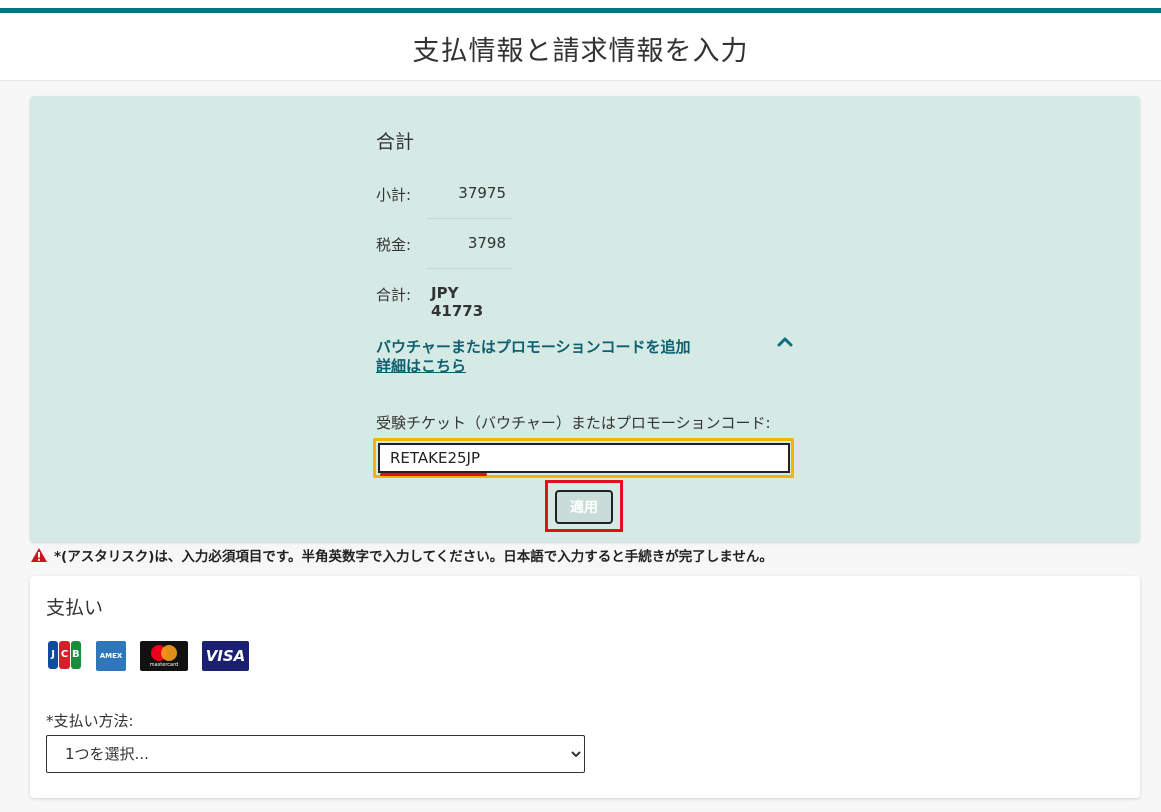 This screenshot has width=1161, height=812. I want to click on amex-logo-icon: AMEX, so click(111, 656).